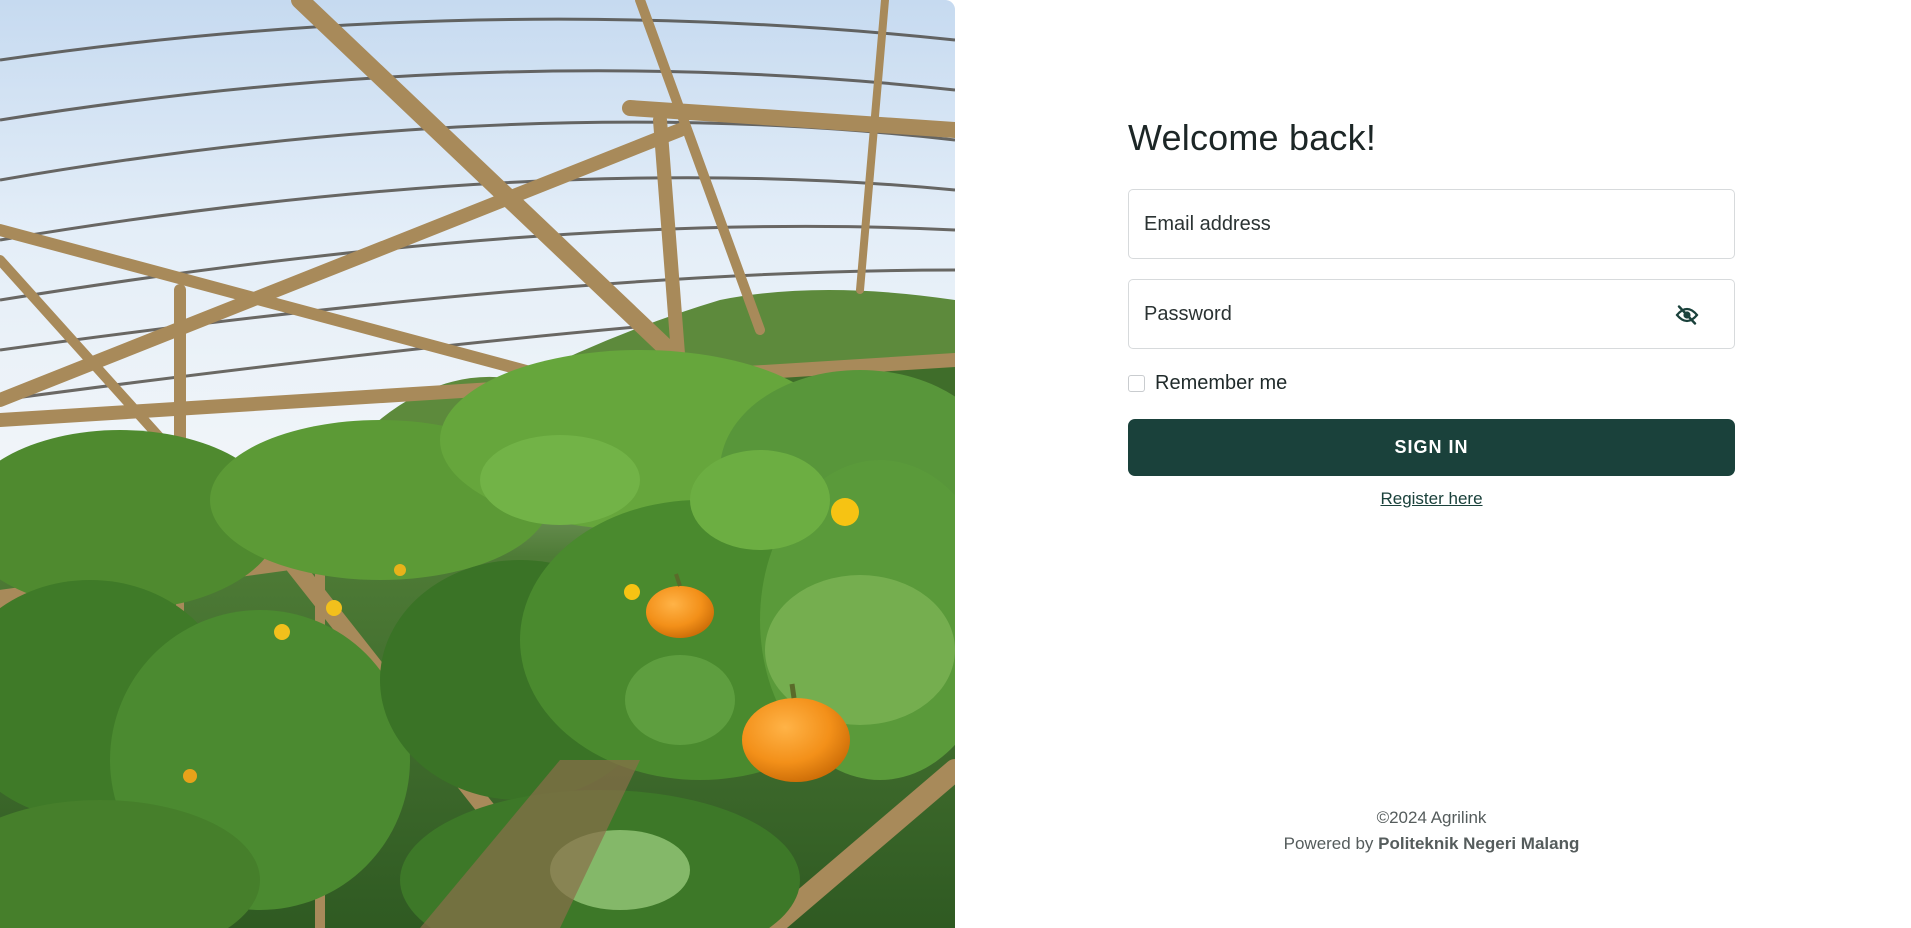 The image size is (1911, 928). What do you see at coordinates (1252, 137) in the screenshot?
I see `page-title: Welcome back!` at bounding box center [1252, 137].